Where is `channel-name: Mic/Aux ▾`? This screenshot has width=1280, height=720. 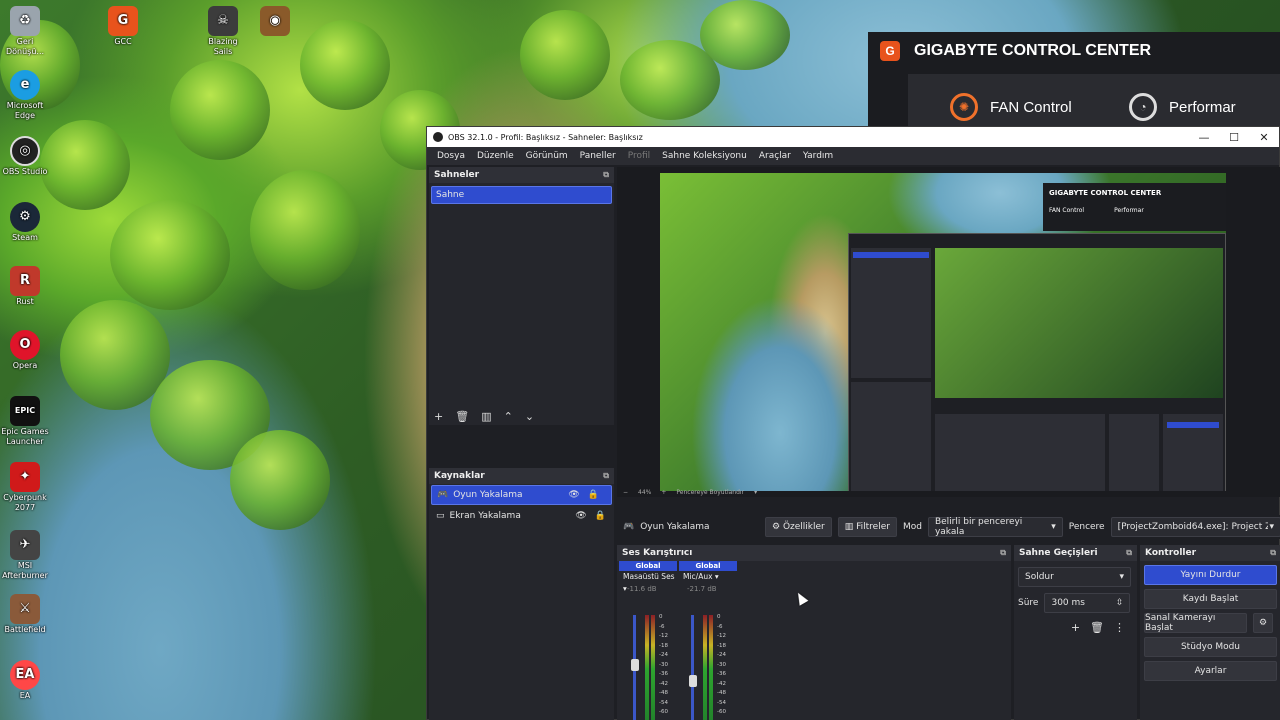
channel-name: Mic/Aux ▾ is located at coordinates (708, 577).